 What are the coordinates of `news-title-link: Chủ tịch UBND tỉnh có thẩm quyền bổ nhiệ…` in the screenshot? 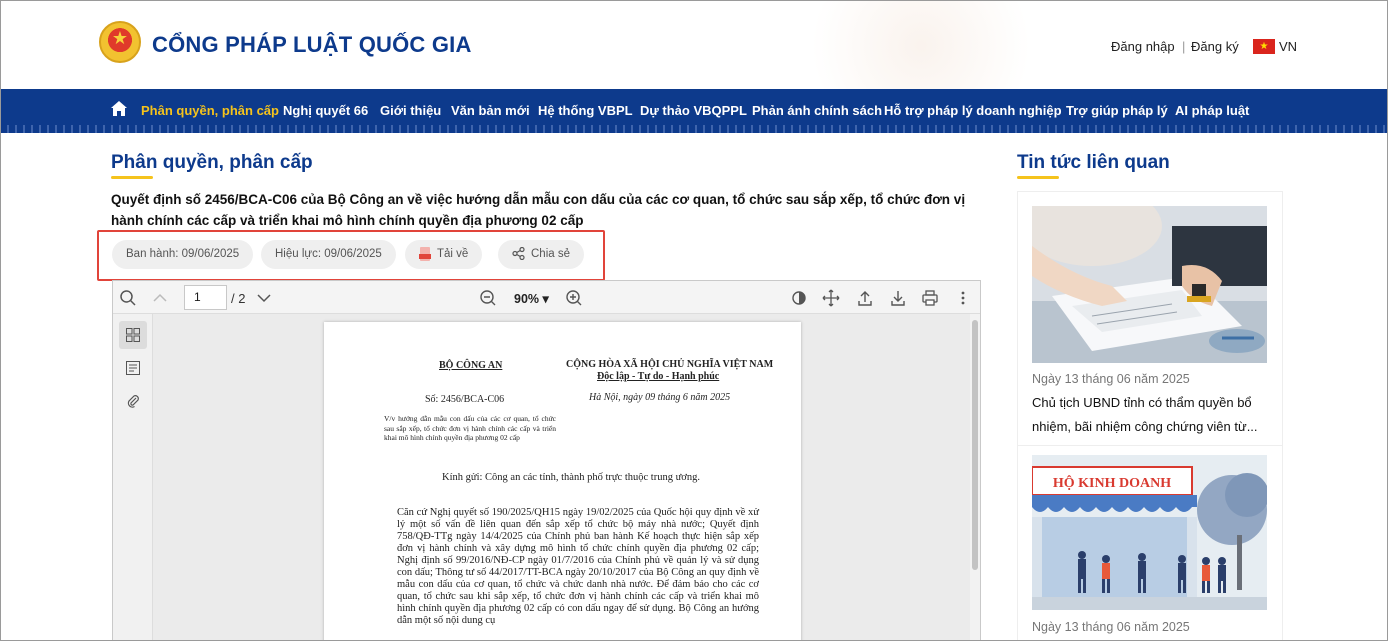 It's located at (1152, 415).